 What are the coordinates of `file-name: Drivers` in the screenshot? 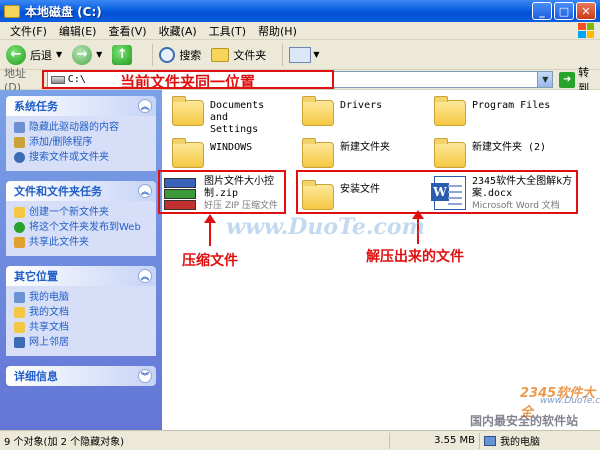 It's located at (361, 105).